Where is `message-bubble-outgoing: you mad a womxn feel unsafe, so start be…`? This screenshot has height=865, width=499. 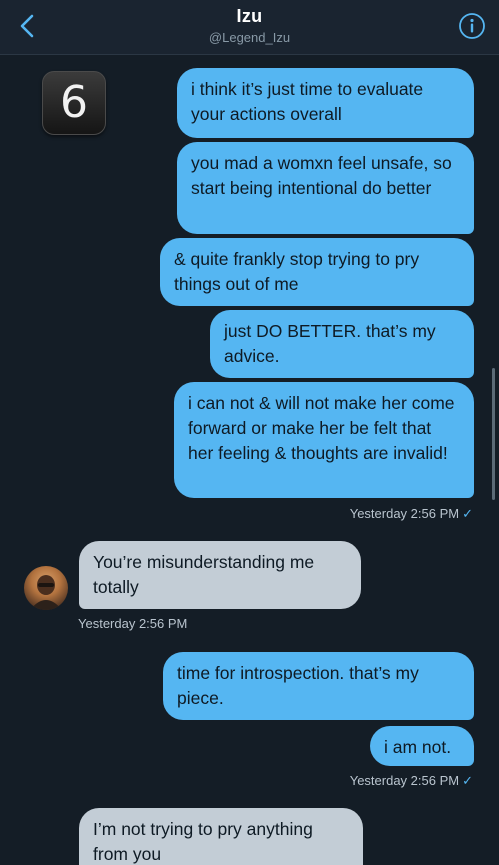 message-bubble-outgoing: you mad a womxn feel unsafe, so start be… is located at coordinates (325, 188).